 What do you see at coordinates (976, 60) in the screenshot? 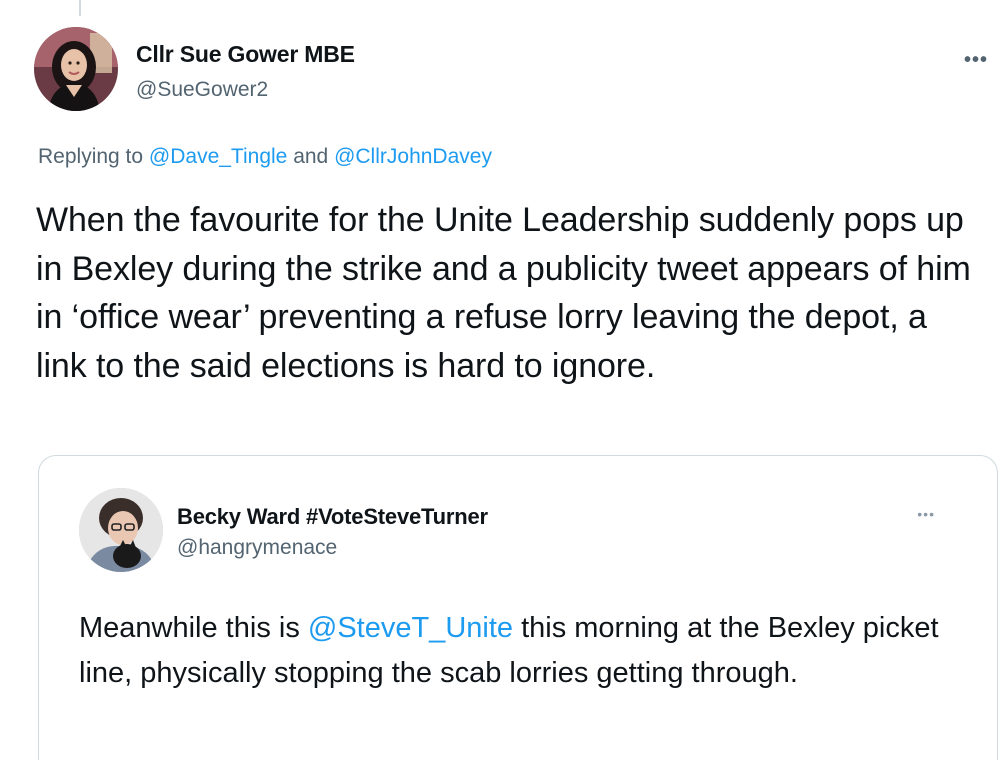
I see `more-options-icon: •••` at bounding box center [976, 60].